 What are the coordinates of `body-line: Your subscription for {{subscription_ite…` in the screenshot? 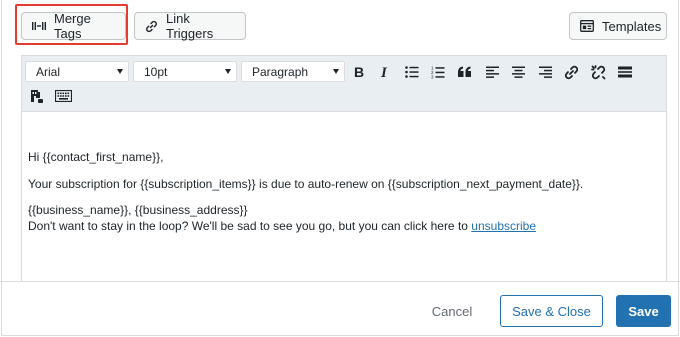 It's located at (306, 184).